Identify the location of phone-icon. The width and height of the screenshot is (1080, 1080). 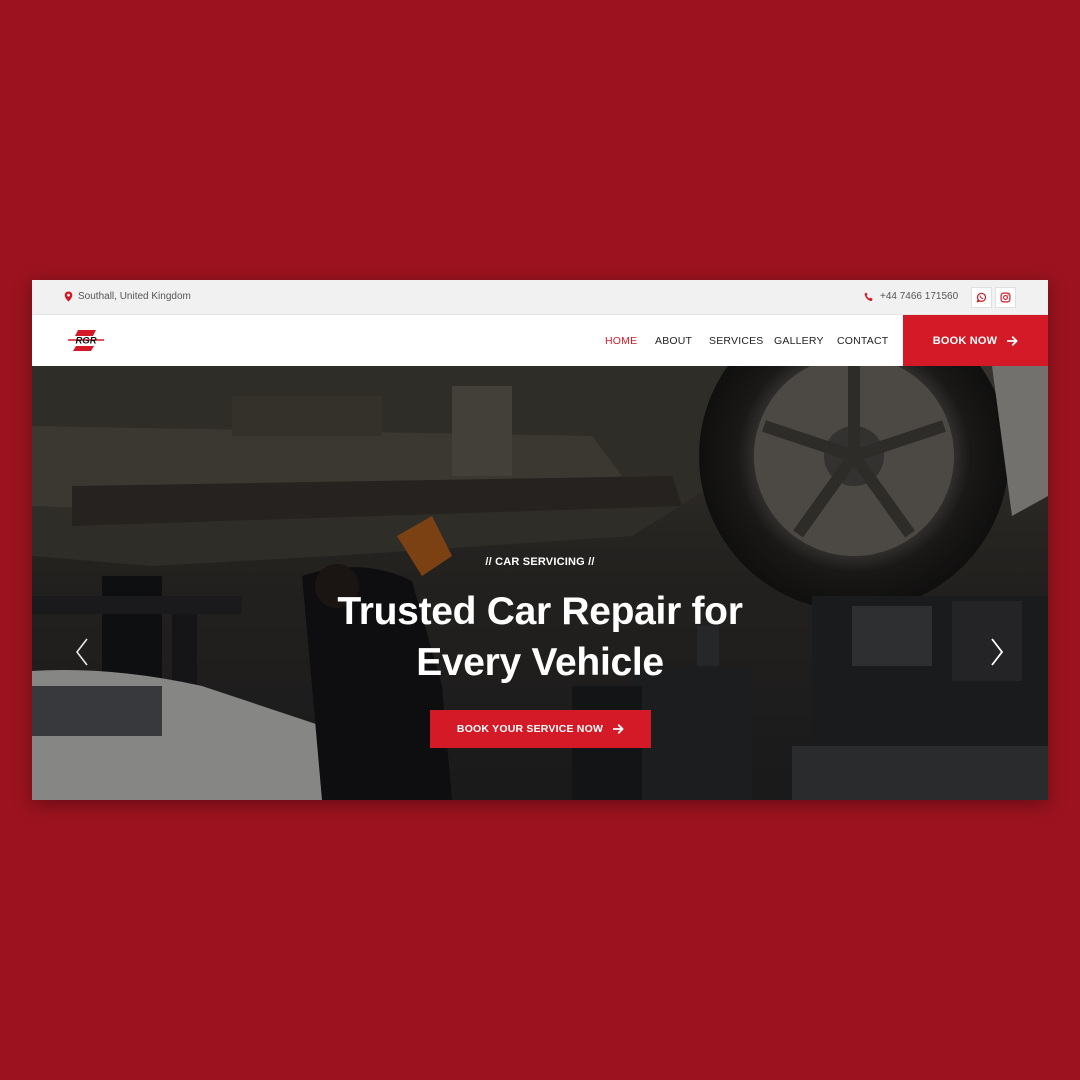
(868, 296).